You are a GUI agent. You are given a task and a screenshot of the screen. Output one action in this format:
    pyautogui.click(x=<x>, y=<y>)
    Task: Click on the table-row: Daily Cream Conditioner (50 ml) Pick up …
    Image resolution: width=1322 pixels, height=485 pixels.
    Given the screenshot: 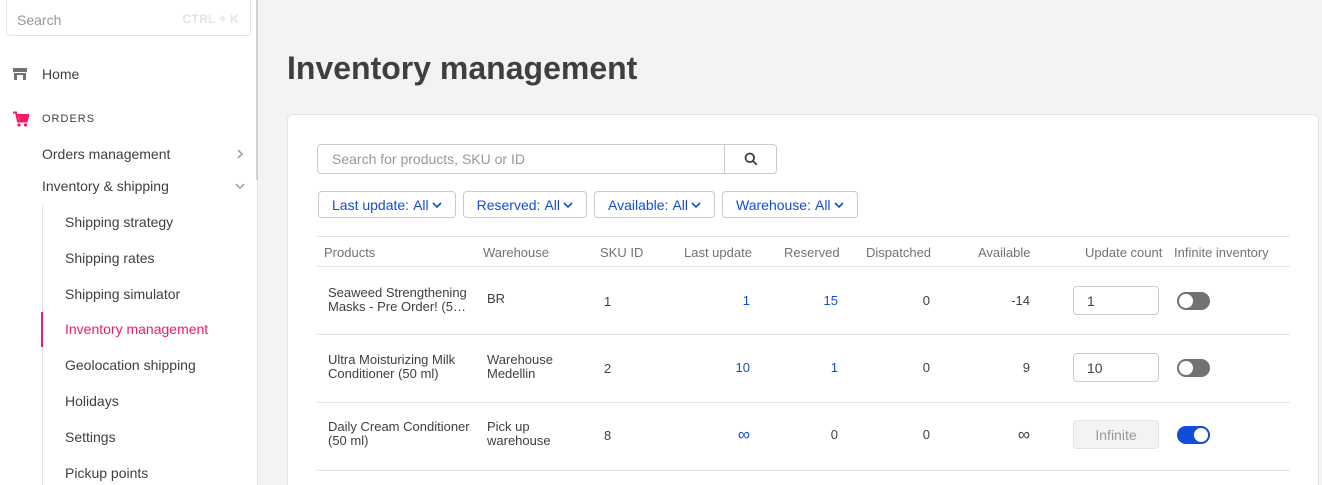 What is the action you would take?
    pyautogui.click(x=803, y=437)
    